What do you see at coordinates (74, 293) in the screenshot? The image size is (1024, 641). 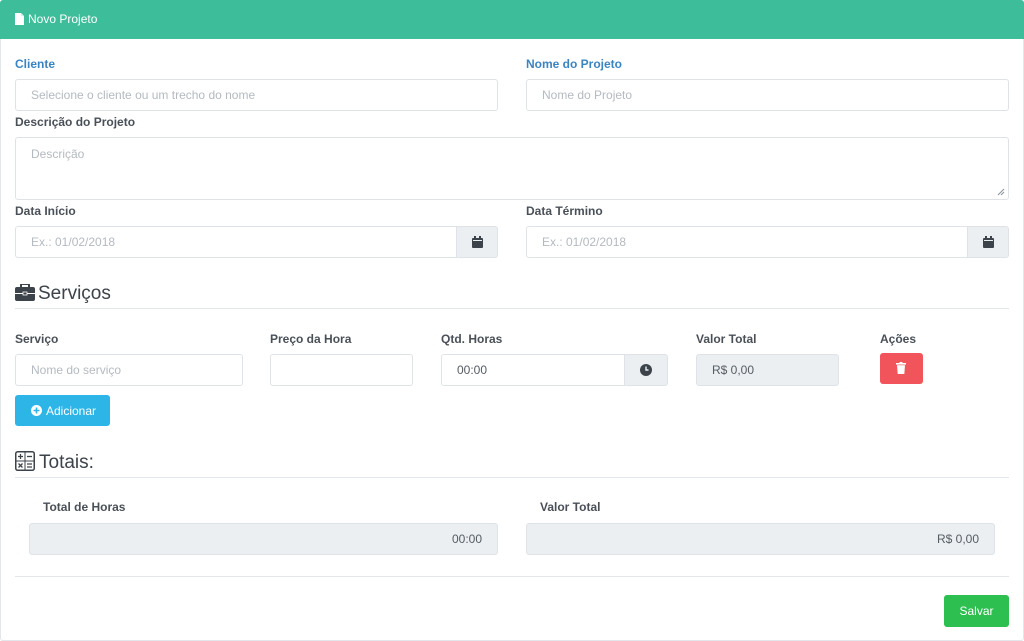 I see `services-title: Serviços` at bounding box center [74, 293].